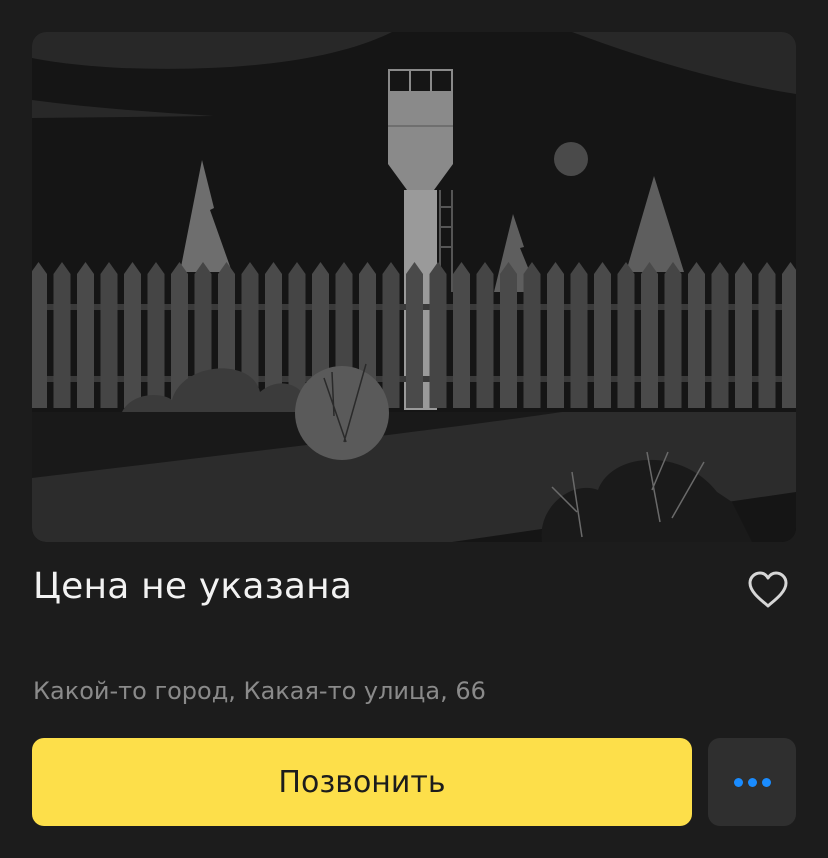  I want to click on price-label: Цена не указана, so click(193, 586).